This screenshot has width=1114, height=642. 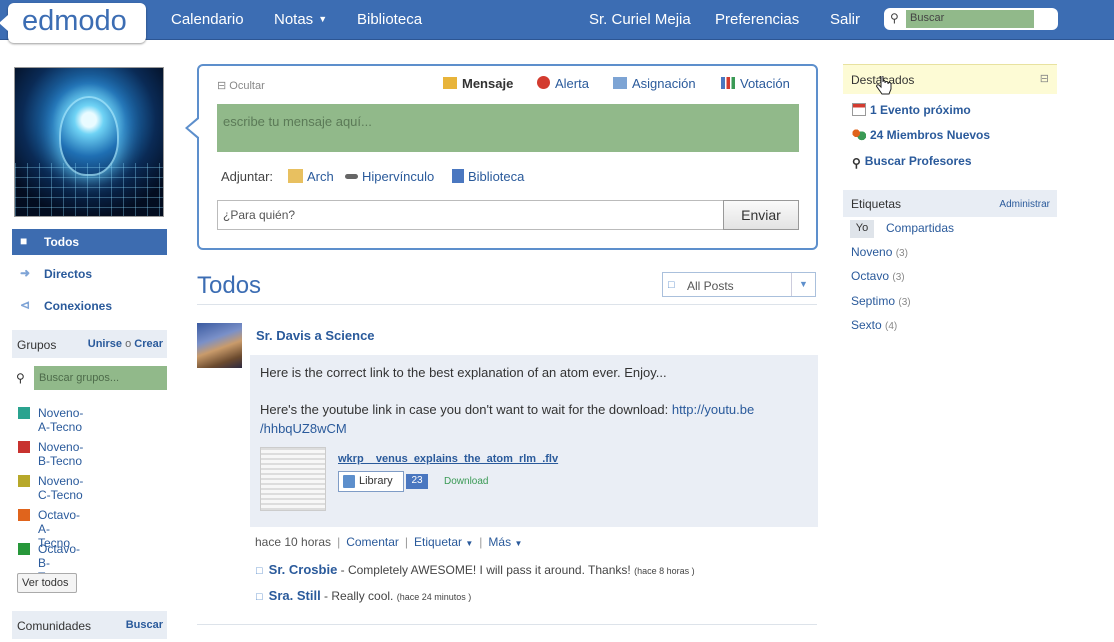 What do you see at coordinates (398, 176) in the screenshot?
I see `attach-link-label: Hipervínculo` at bounding box center [398, 176].